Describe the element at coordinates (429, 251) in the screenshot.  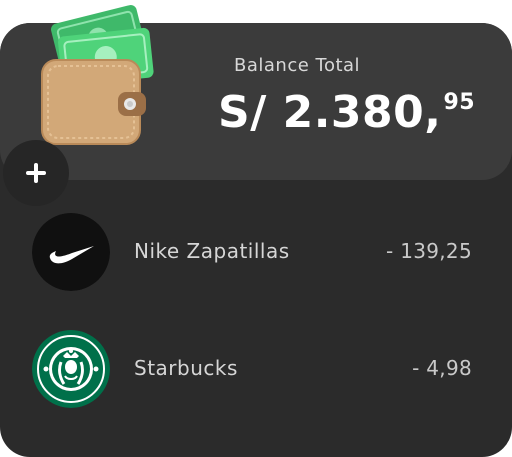
I see `transaction-amount: - 139,25` at that location.